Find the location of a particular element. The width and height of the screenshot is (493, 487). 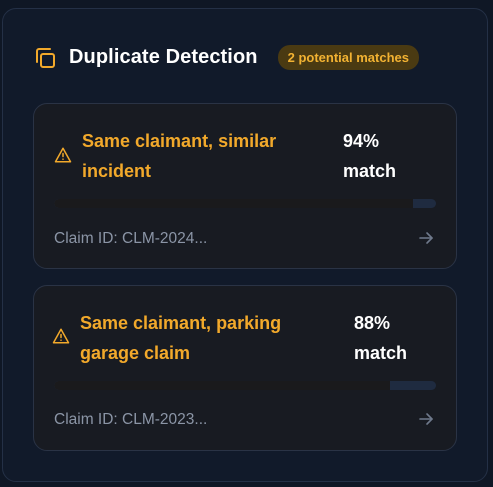

match-percentage: 88% match is located at coordinates (381, 338).